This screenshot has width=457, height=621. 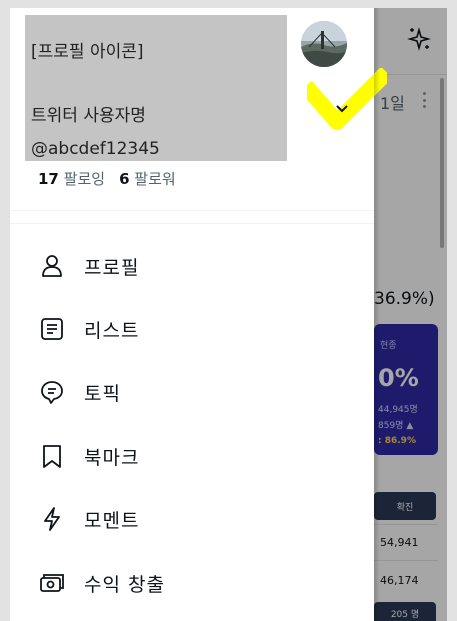 I want to click on follow-stats: 17 팔로잉 6 팔로워, so click(x=107, y=178).